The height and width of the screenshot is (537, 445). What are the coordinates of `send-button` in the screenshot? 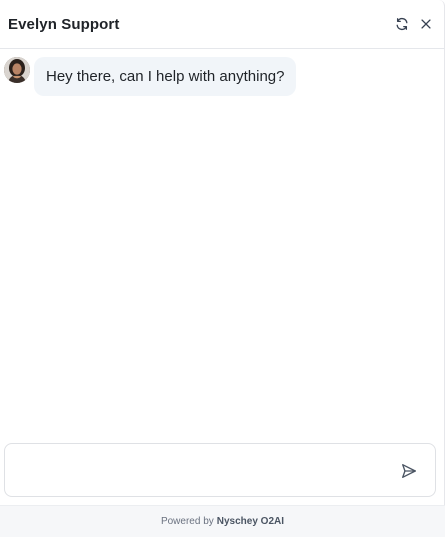 It's located at (409, 471).